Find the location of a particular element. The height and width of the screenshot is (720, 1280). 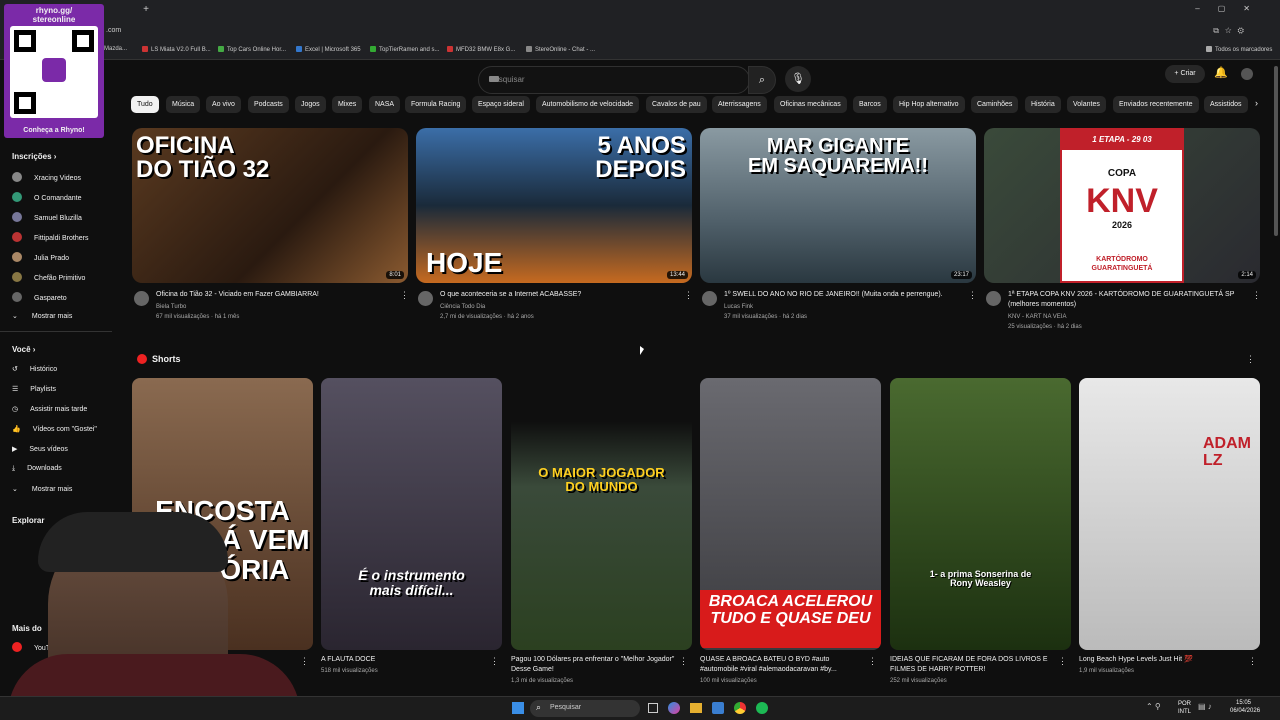

sidebar-item-liked: 👍 Vídeos com "Gostei" is located at coordinates (54, 429).